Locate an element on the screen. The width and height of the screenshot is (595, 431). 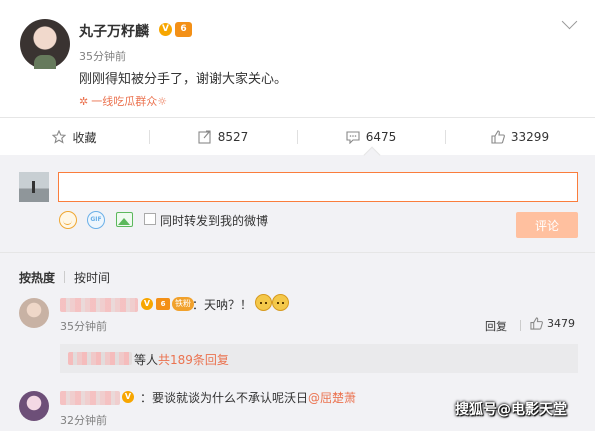
like-count: 33299 is located at coordinates (530, 137).